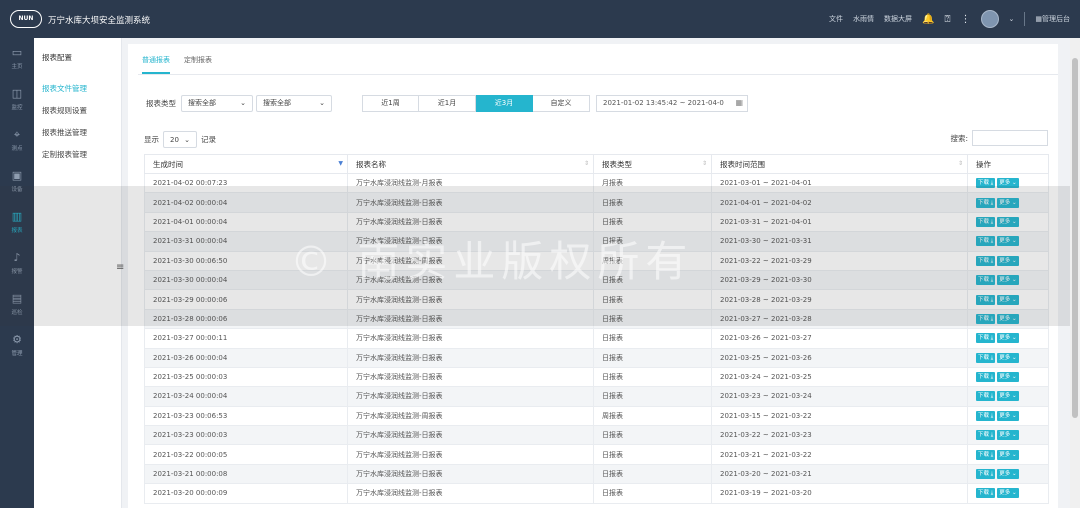 Image resolution: width=1080 pixels, height=508 pixels. What do you see at coordinates (863, 19) in the screenshot?
I see `link-water-rain: 水雨情` at bounding box center [863, 19].